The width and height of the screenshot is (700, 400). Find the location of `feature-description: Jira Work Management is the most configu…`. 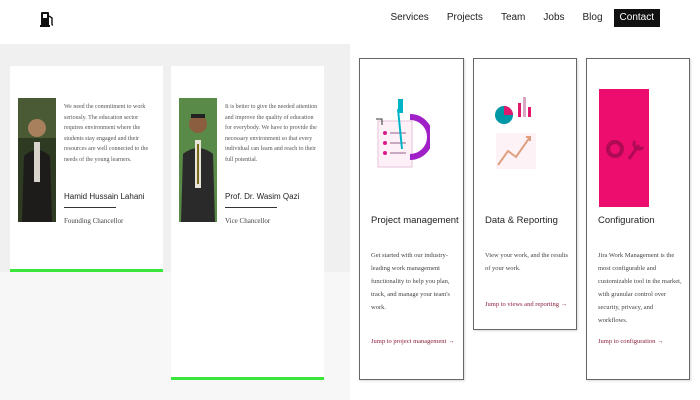

feature-description: Jira Work Management is the most configu… is located at coordinates (640, 288).